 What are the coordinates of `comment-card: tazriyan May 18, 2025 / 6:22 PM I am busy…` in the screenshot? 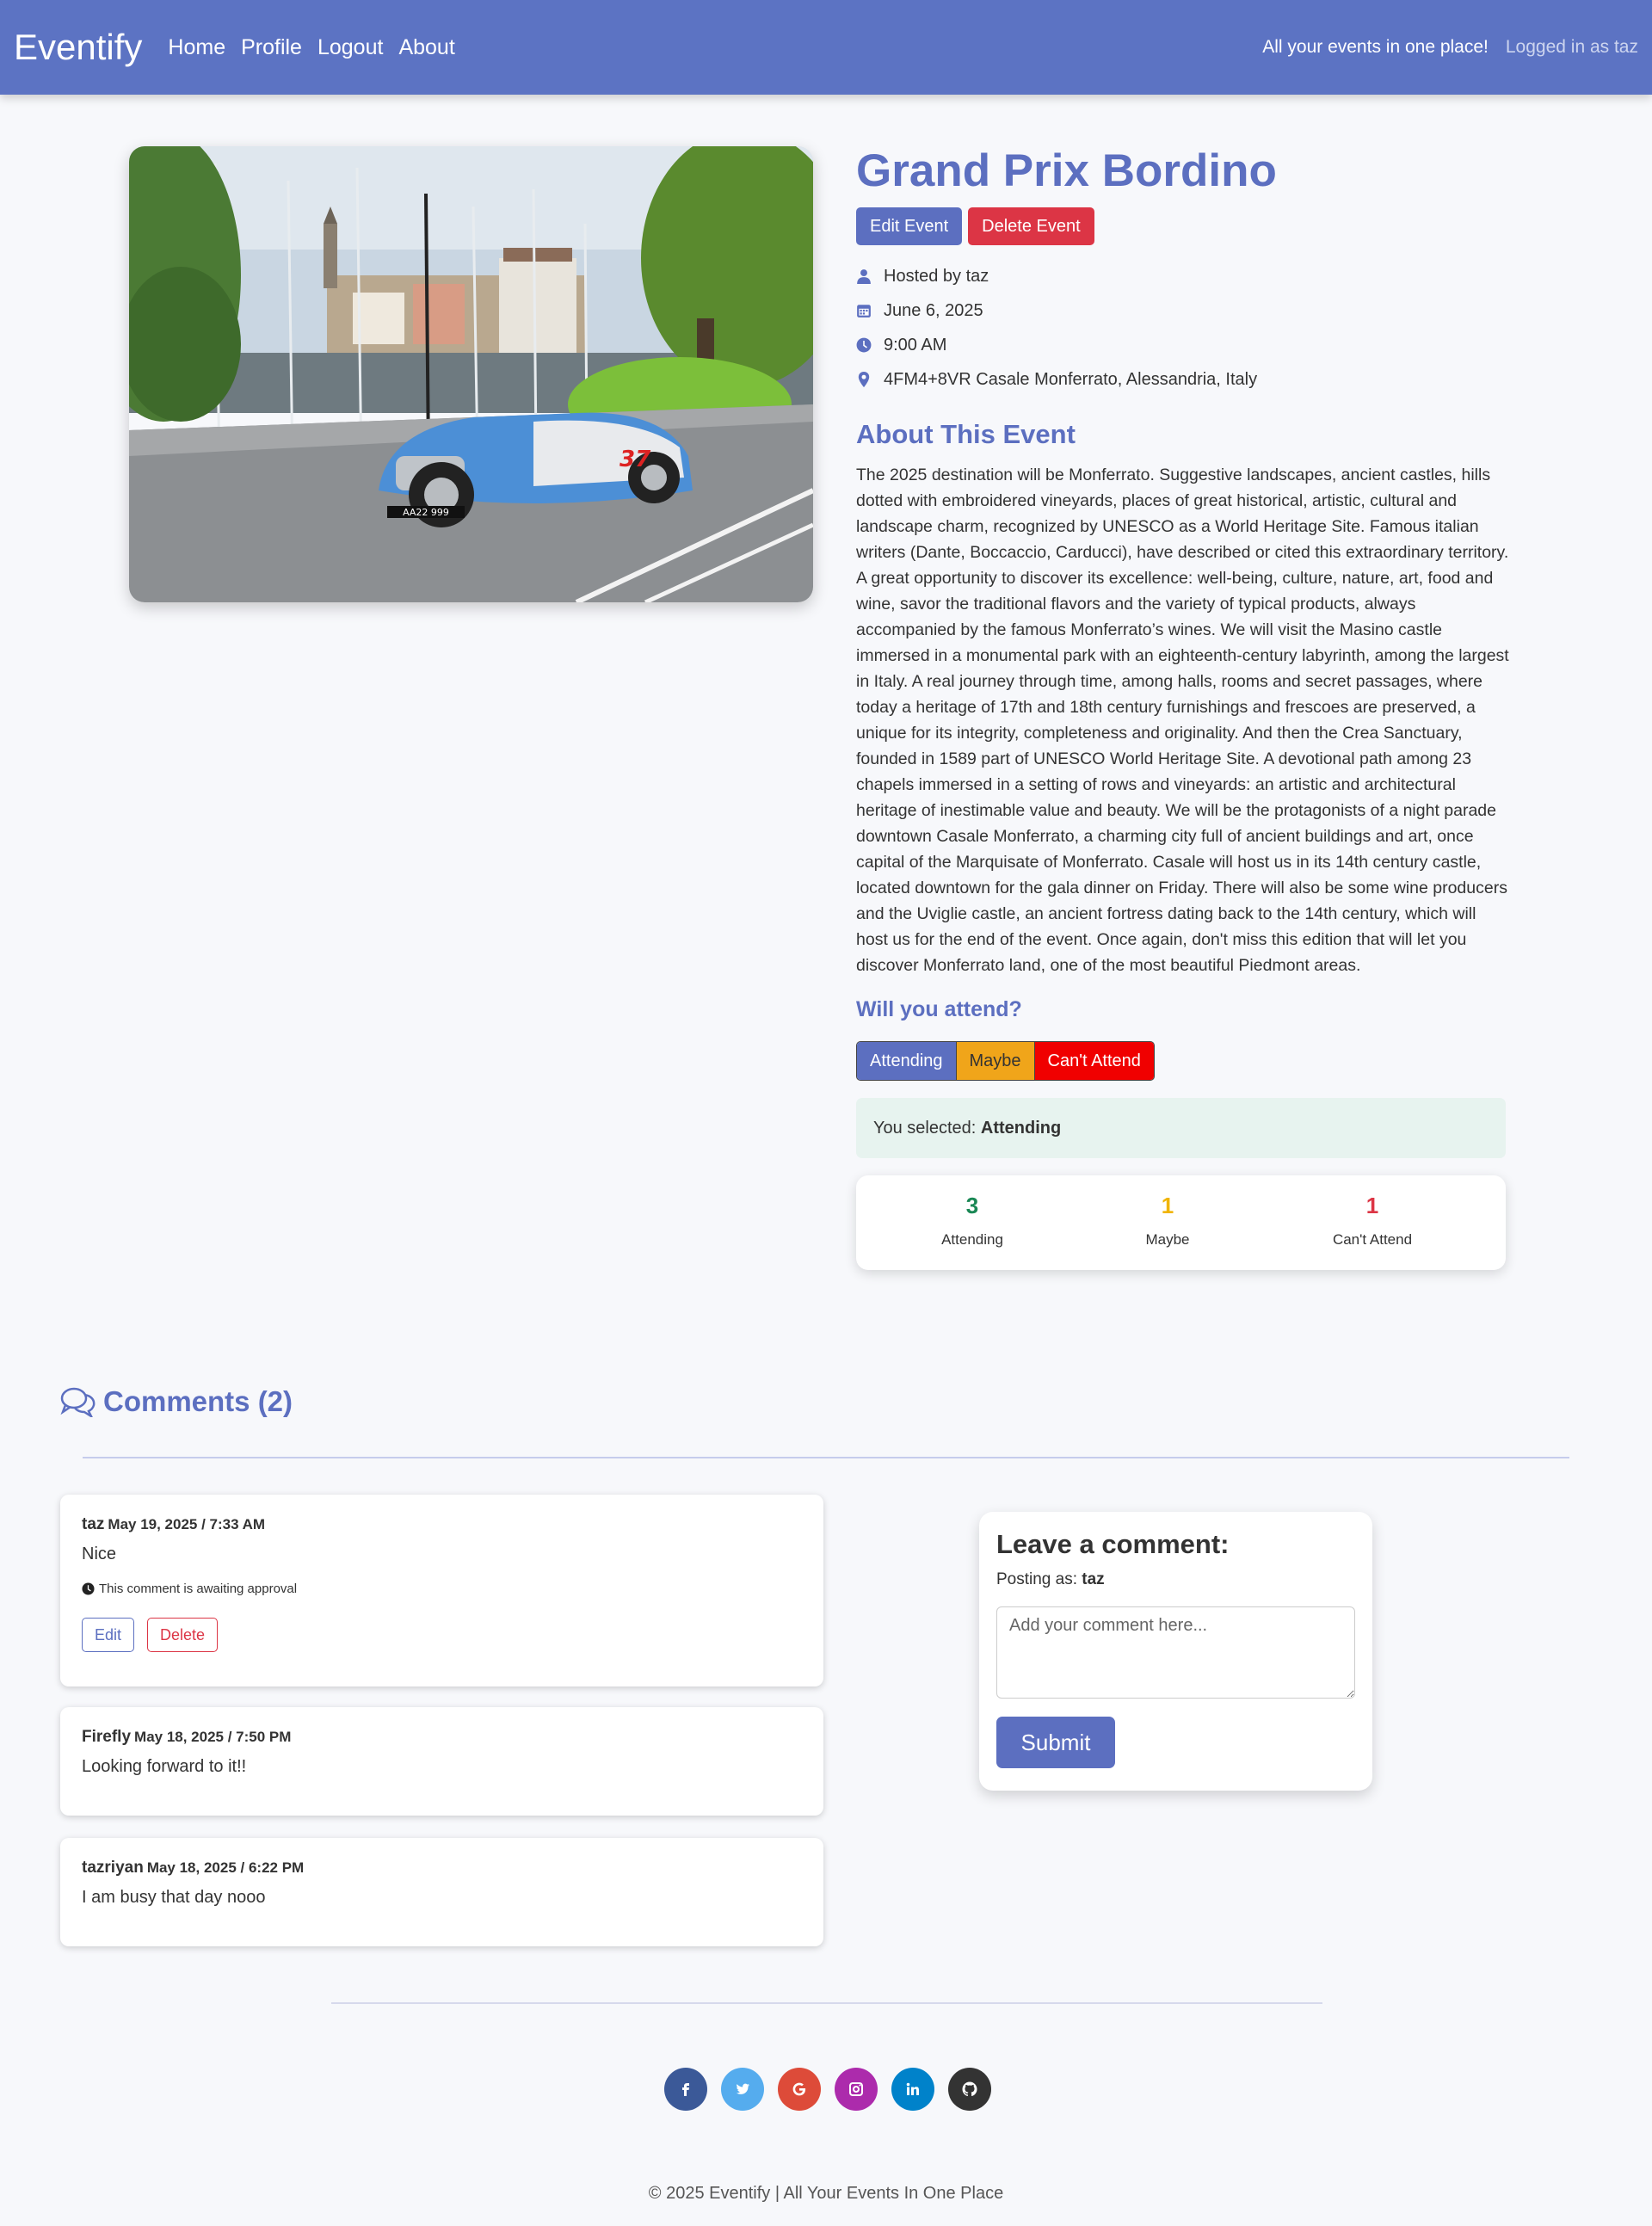 It's located at (441, 1892).